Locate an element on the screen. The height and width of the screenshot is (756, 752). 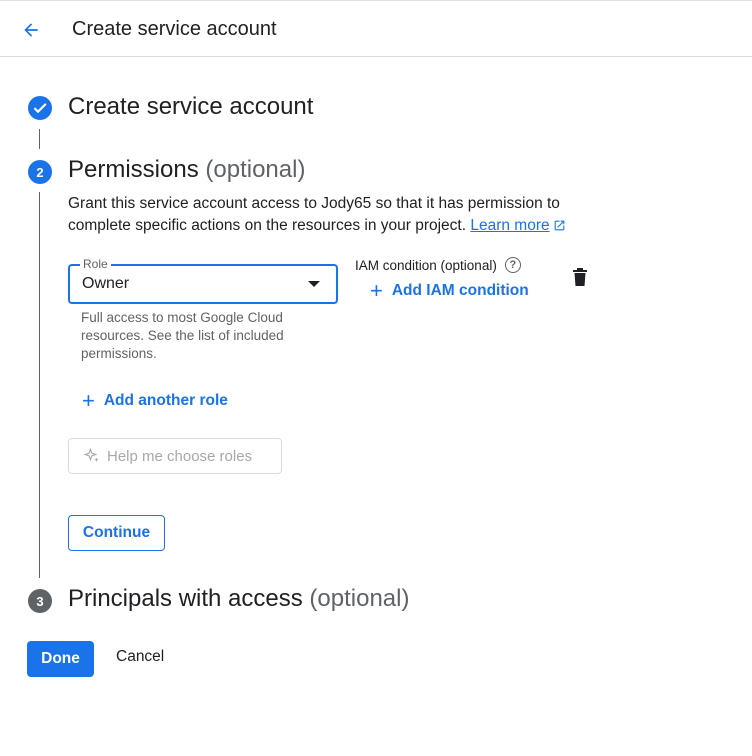
open-in-new-icon is located at coordinates (559, 225).